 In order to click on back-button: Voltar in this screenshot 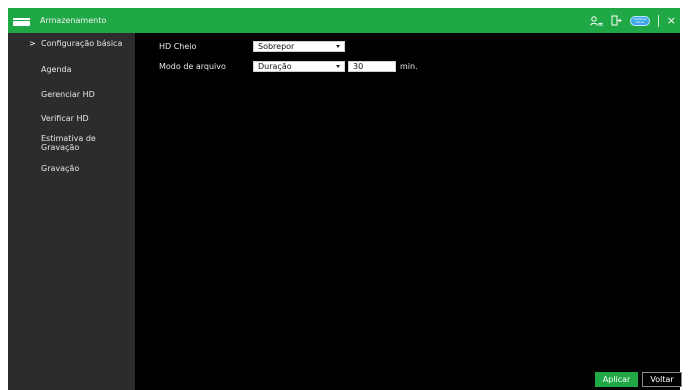, I will do `click(662, 379)`.